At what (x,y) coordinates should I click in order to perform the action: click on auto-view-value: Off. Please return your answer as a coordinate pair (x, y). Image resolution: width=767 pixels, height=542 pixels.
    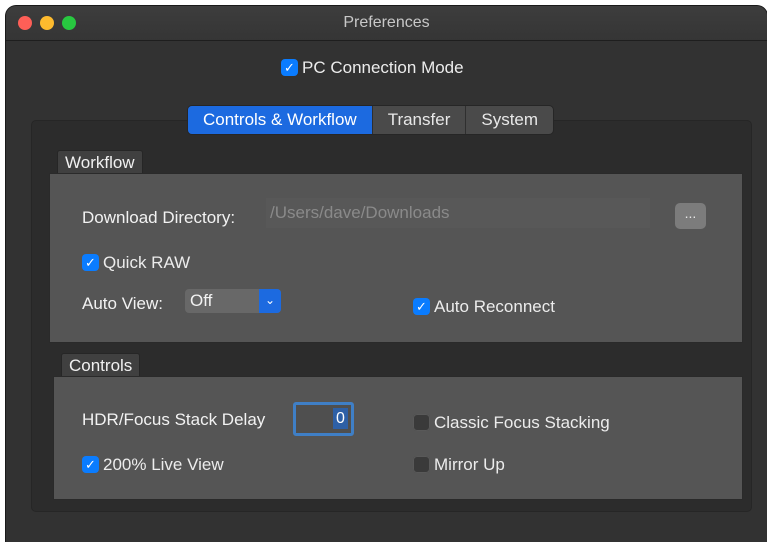
    Looking at the image, I should click on (201, 300).